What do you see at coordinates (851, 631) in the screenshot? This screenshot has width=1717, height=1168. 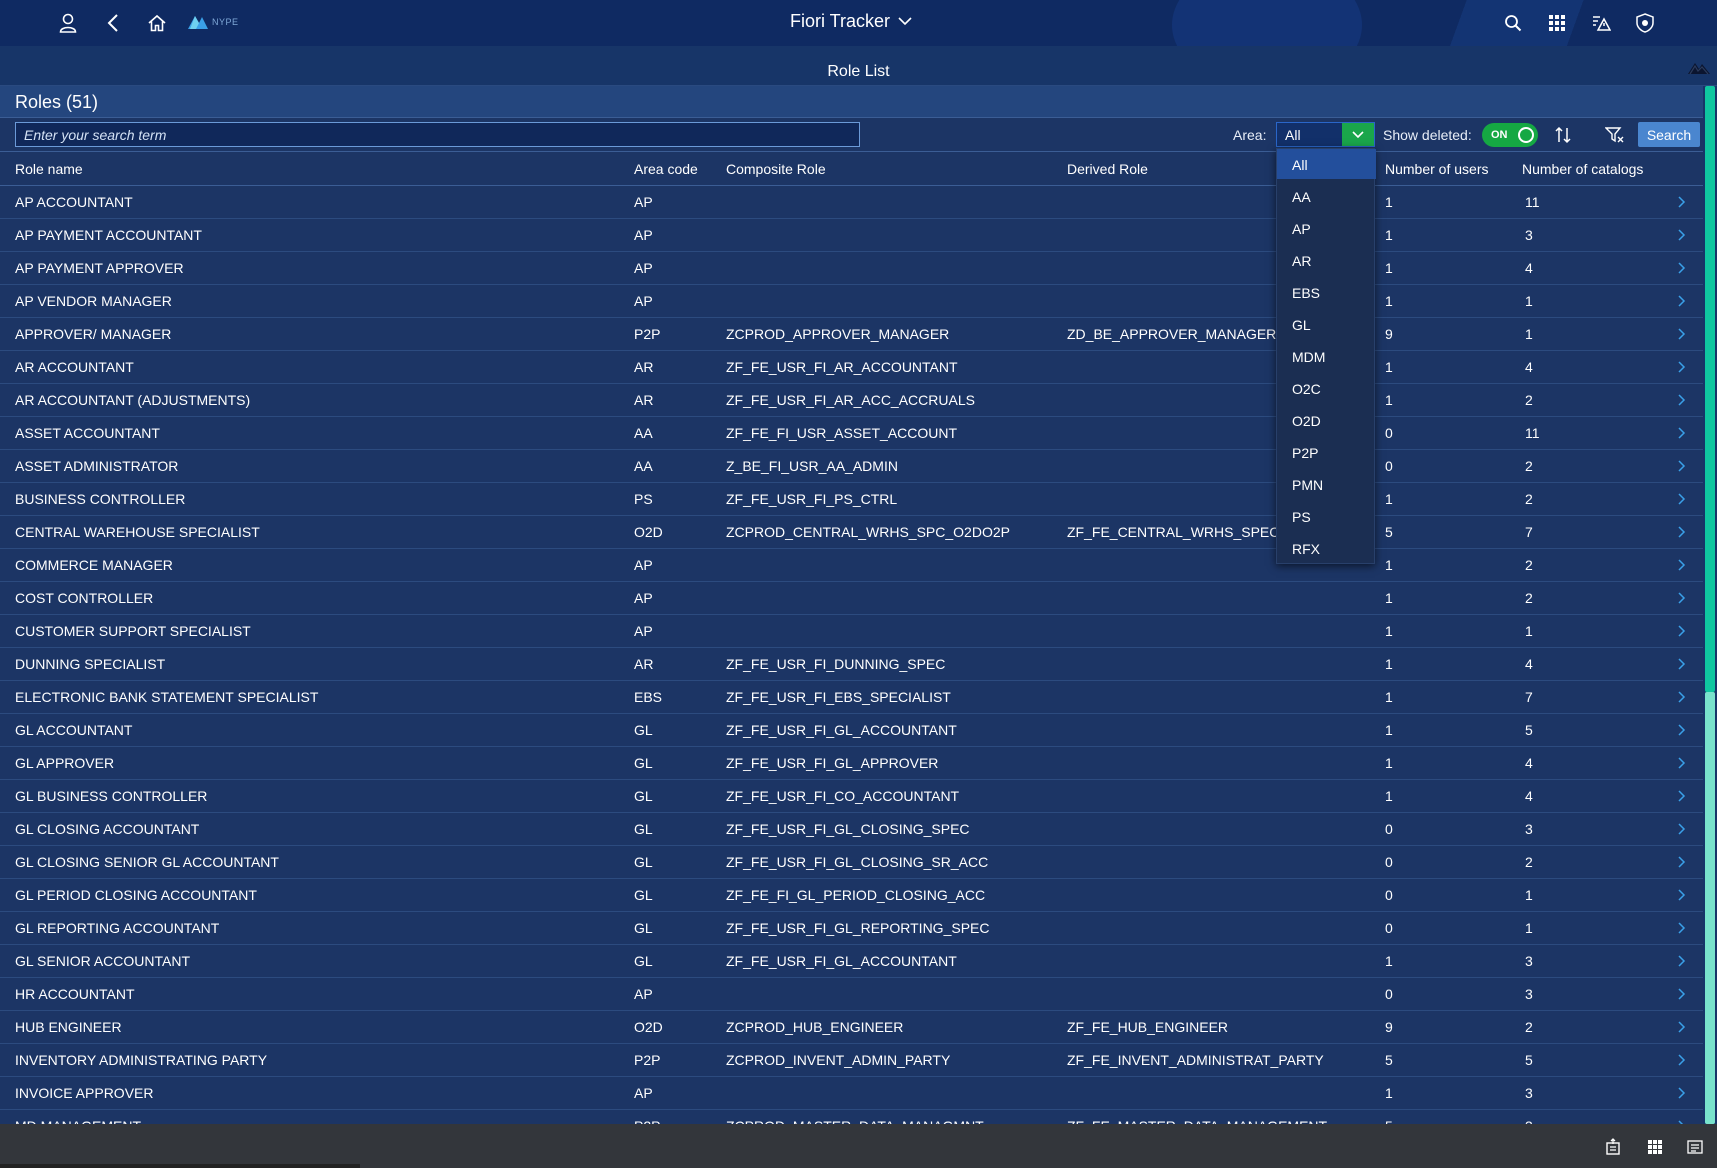 I see `table-row: CUSTOMER SUPPORT SPECIALIST AP 1 1` at bounding box center [851, 631].